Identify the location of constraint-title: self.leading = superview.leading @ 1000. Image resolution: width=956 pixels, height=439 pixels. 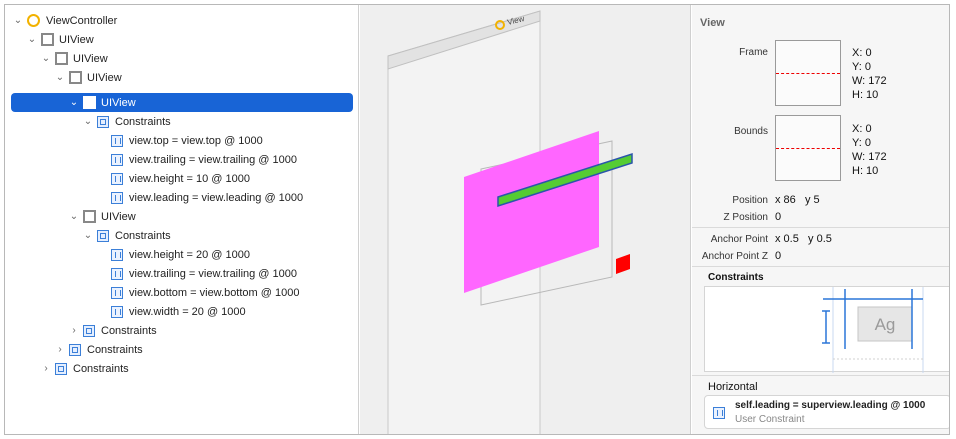
(830, 405).